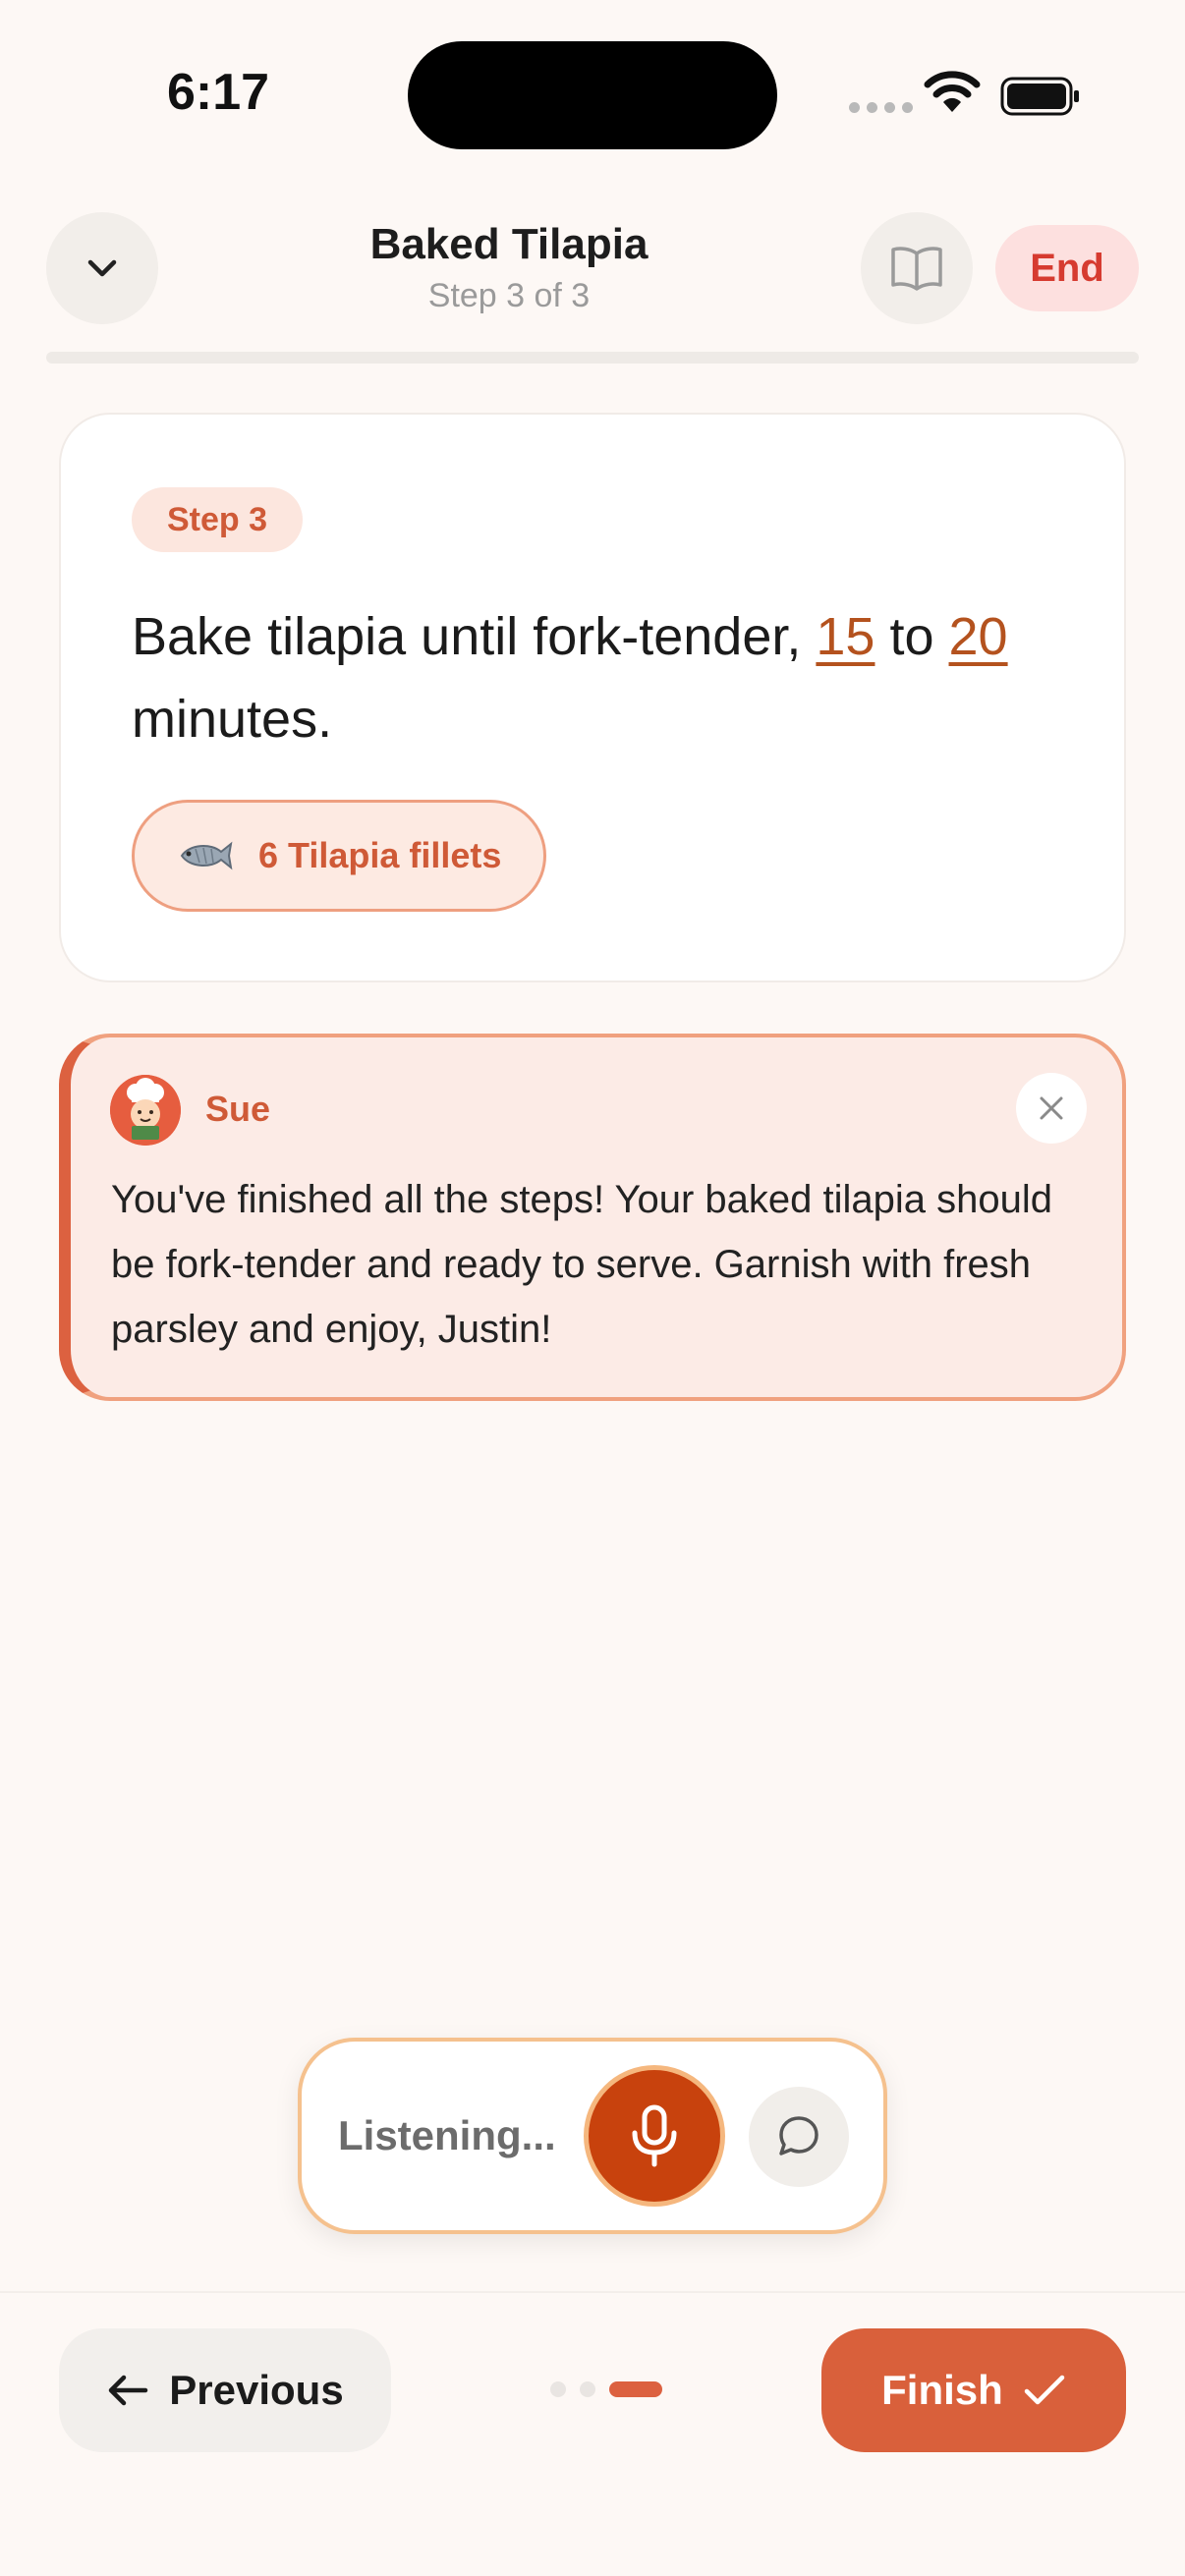 The height and width of the screenshot is (2576, 1185). Describe the element at coordinates (129, 2390) in the screenshot. I see `arrow-left-icon` at that location.